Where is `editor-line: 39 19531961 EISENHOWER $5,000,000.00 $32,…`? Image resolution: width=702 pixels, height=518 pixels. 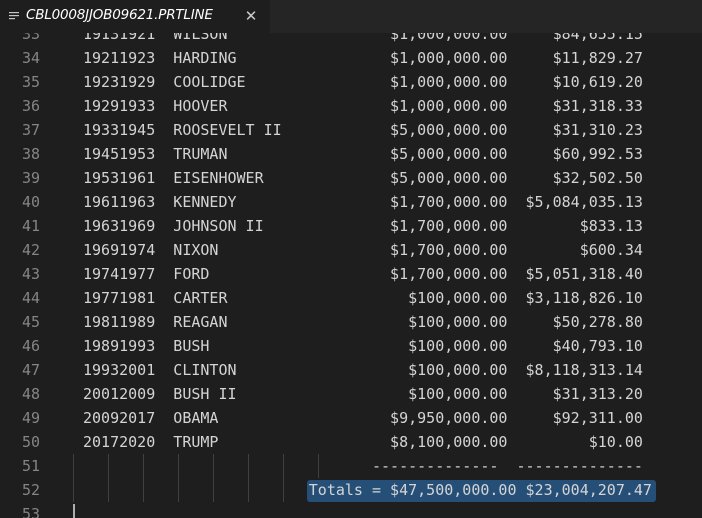
editor-line: 39 19531961 EISENHOWER $5,000,000.00 $32,… is located at coordinates (351, 178).